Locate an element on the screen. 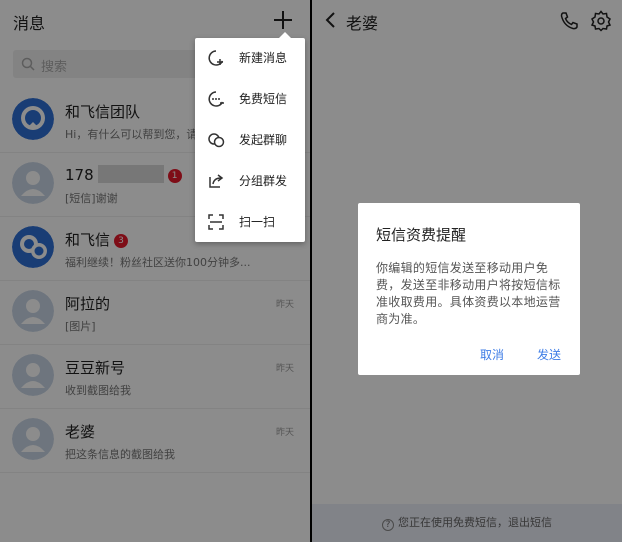 This screenshot has height=542, width=622. menu-item-group-send: 分组群发 is located at coordinates (250, 181).